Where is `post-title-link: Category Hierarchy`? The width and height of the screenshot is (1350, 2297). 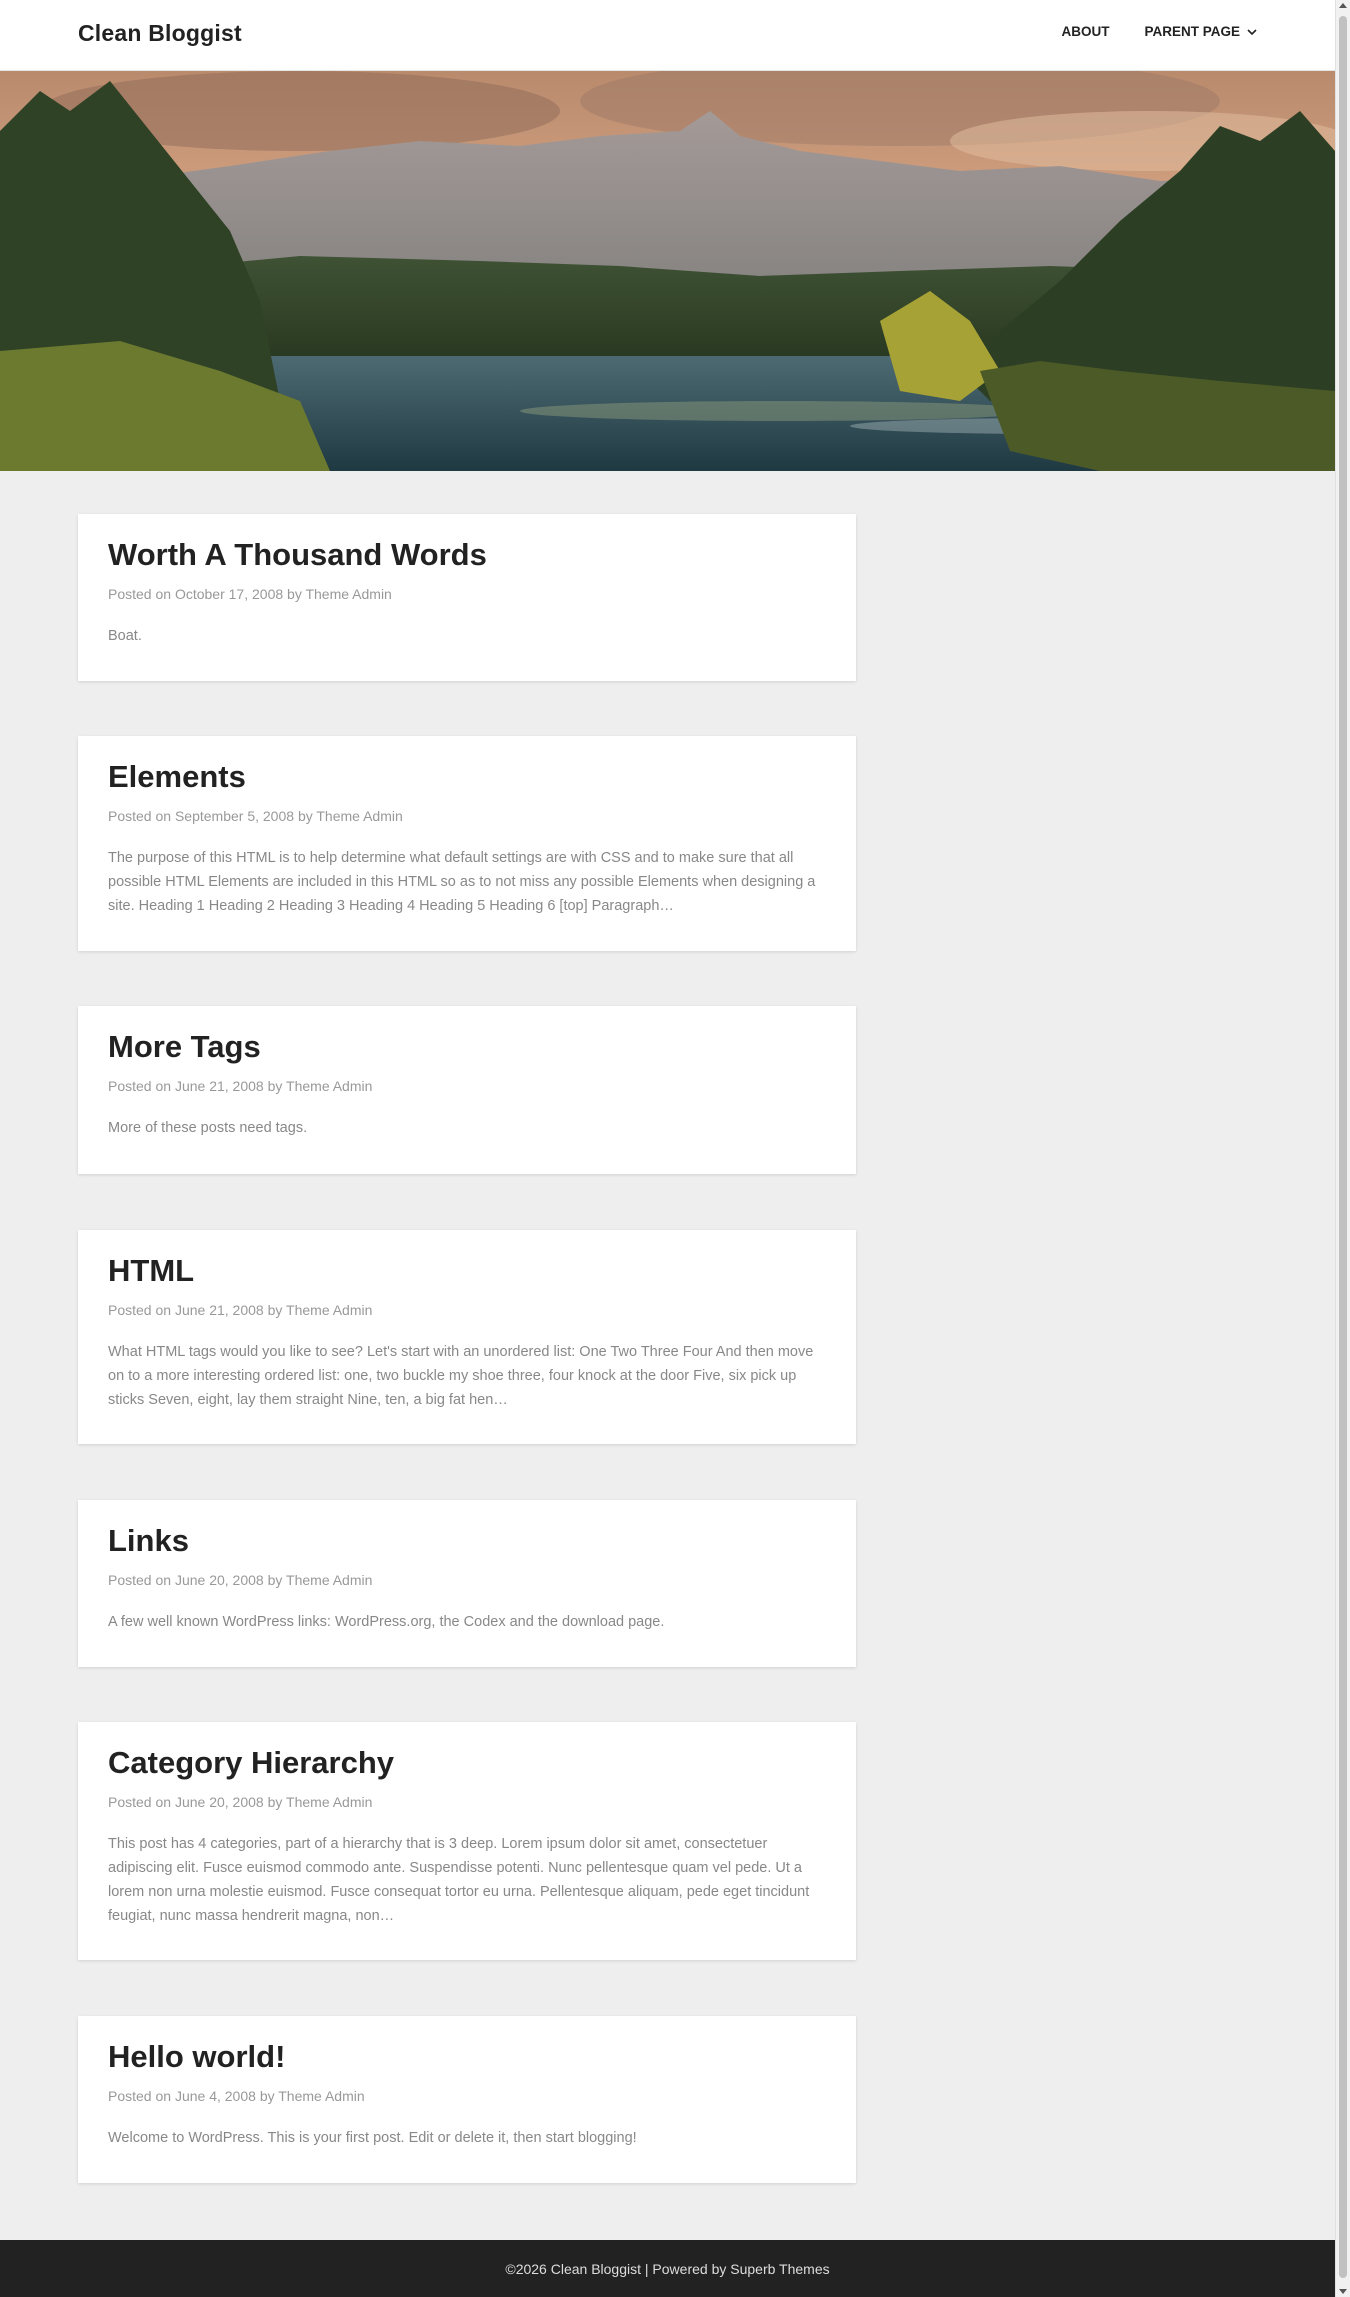
post-title-link: Category Hierarchy is located at coordinates (467, 1763).